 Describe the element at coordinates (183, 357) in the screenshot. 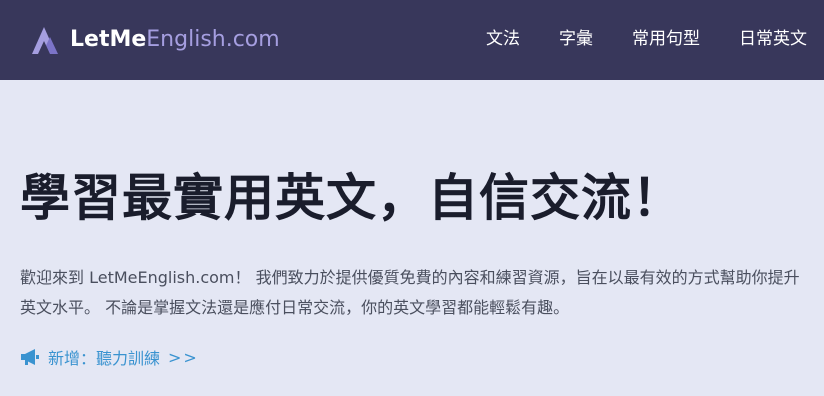

I see `announcement-arrows: >>` at that location.